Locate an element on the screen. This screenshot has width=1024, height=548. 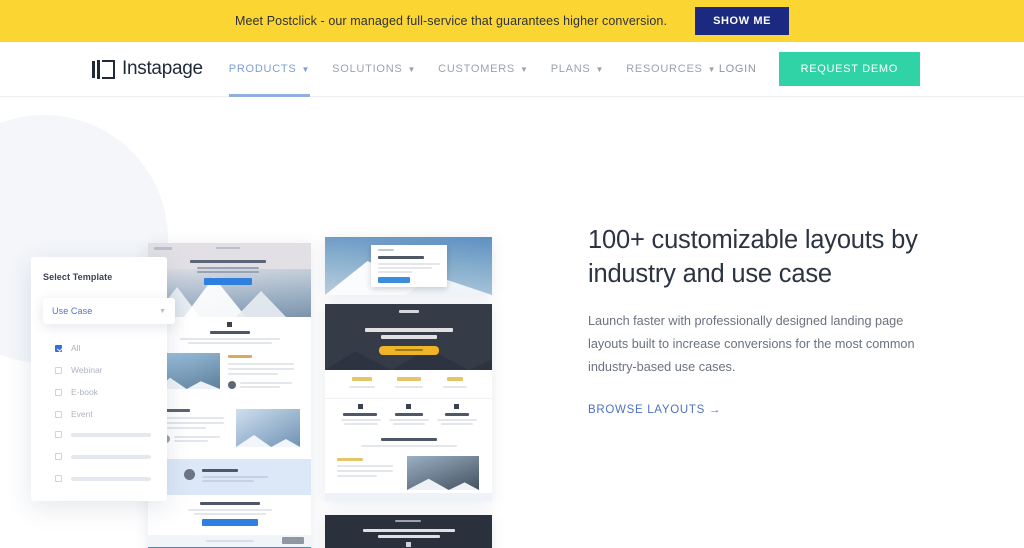
use-case-dropdown: Use Case ▼ is located at coordinates (109, 311).